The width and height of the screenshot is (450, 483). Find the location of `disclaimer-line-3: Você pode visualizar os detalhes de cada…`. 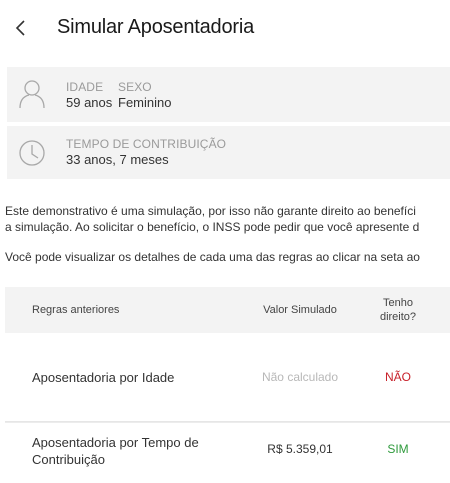

disclaimer-line-3: Você pode visualizar os detalhes de cada… is located at coordinates (212, 257).